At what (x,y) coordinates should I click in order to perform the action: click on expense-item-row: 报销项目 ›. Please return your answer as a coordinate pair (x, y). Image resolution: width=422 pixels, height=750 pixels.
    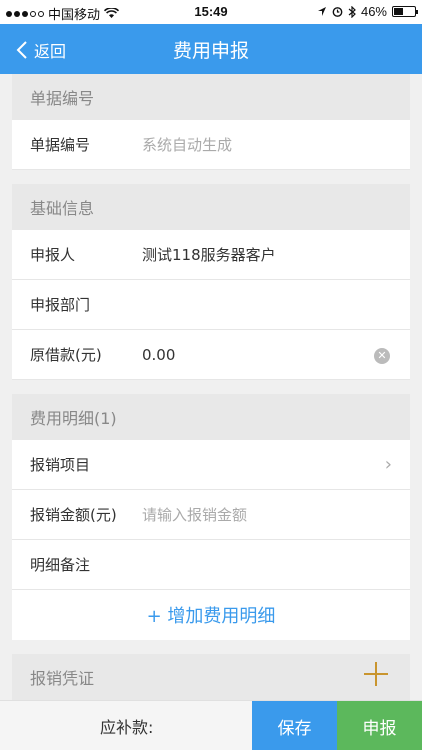
    Looking at the image, I should click on (211, 465).